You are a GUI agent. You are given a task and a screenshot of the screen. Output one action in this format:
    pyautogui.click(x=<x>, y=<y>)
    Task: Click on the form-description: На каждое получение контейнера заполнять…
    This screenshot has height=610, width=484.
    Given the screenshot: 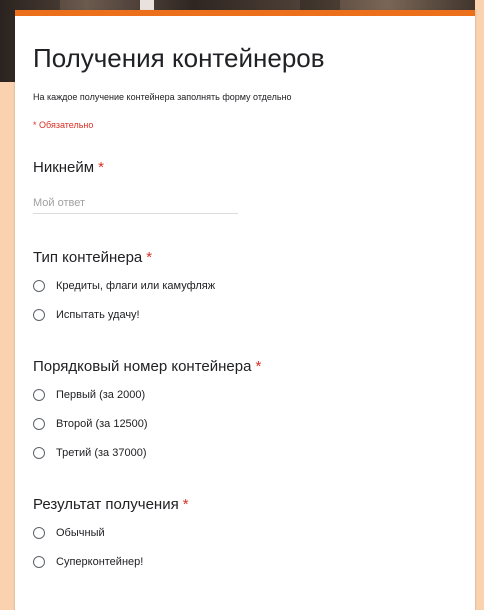 What is the action you would take?
    pyautogui.click(x=162, y=97)
    